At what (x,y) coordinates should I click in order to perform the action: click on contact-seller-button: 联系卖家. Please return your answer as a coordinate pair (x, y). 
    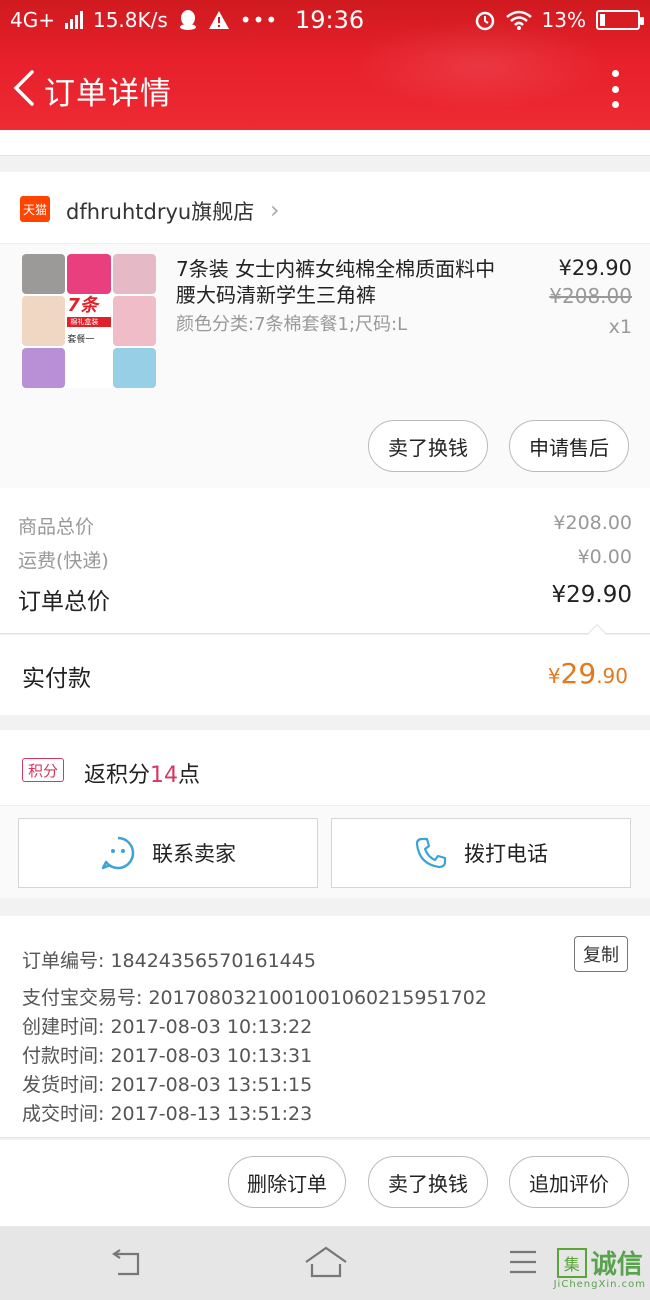
    Looking at the image, I should click on (168, 853).